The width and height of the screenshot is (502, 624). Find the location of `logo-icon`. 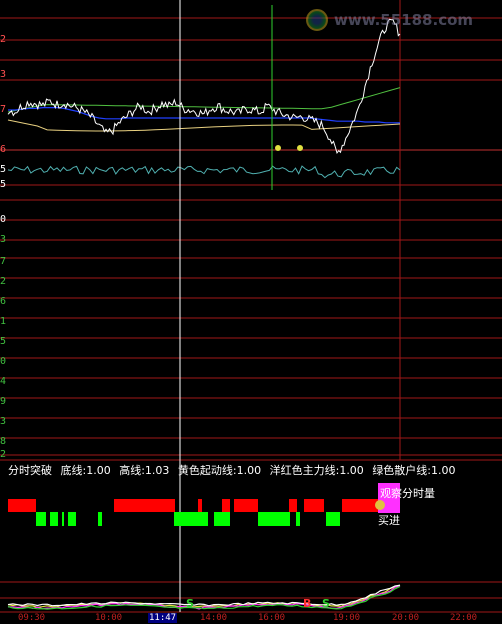

logo-icon is located at coordinates (317, 20).